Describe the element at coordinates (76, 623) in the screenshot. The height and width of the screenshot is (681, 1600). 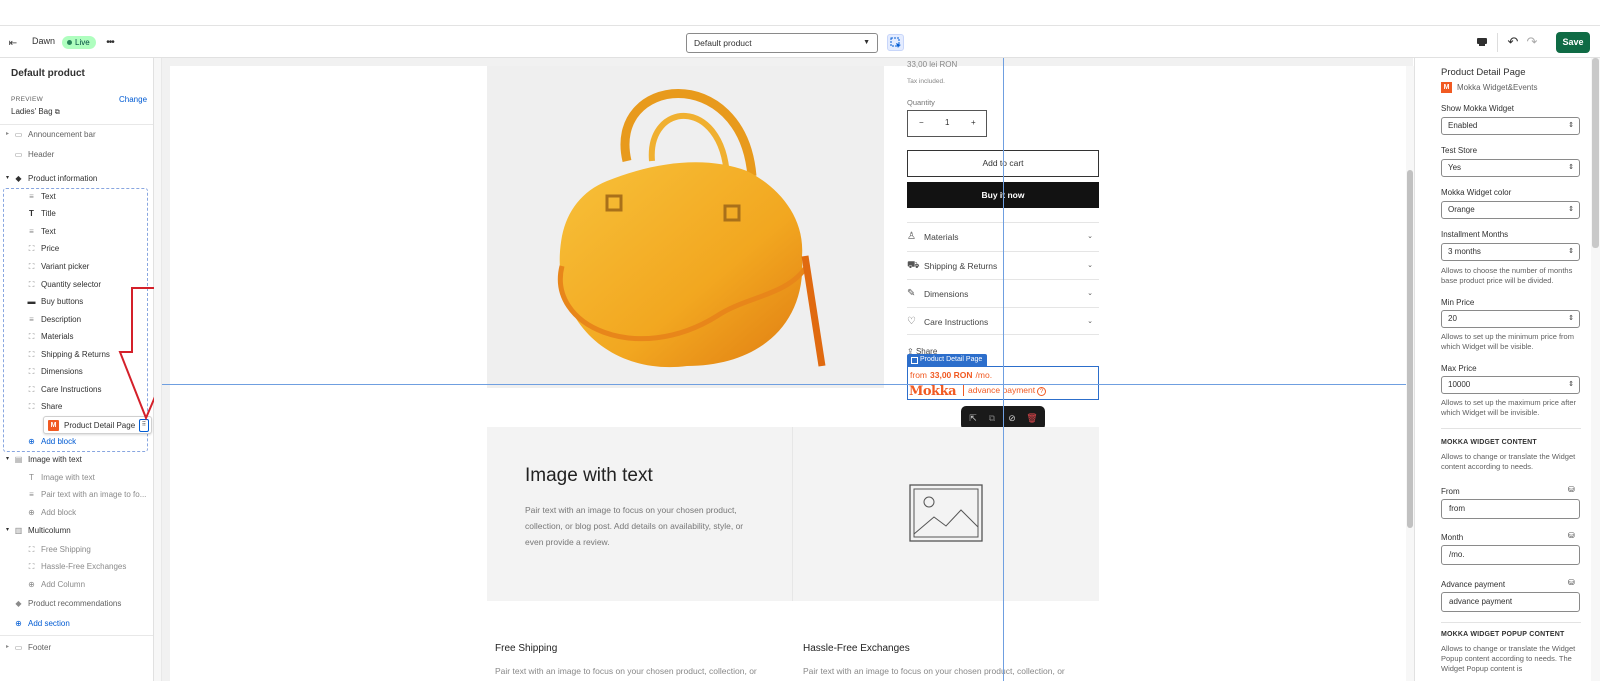
I see `add-section-button: ⊕ Add section` at that location.